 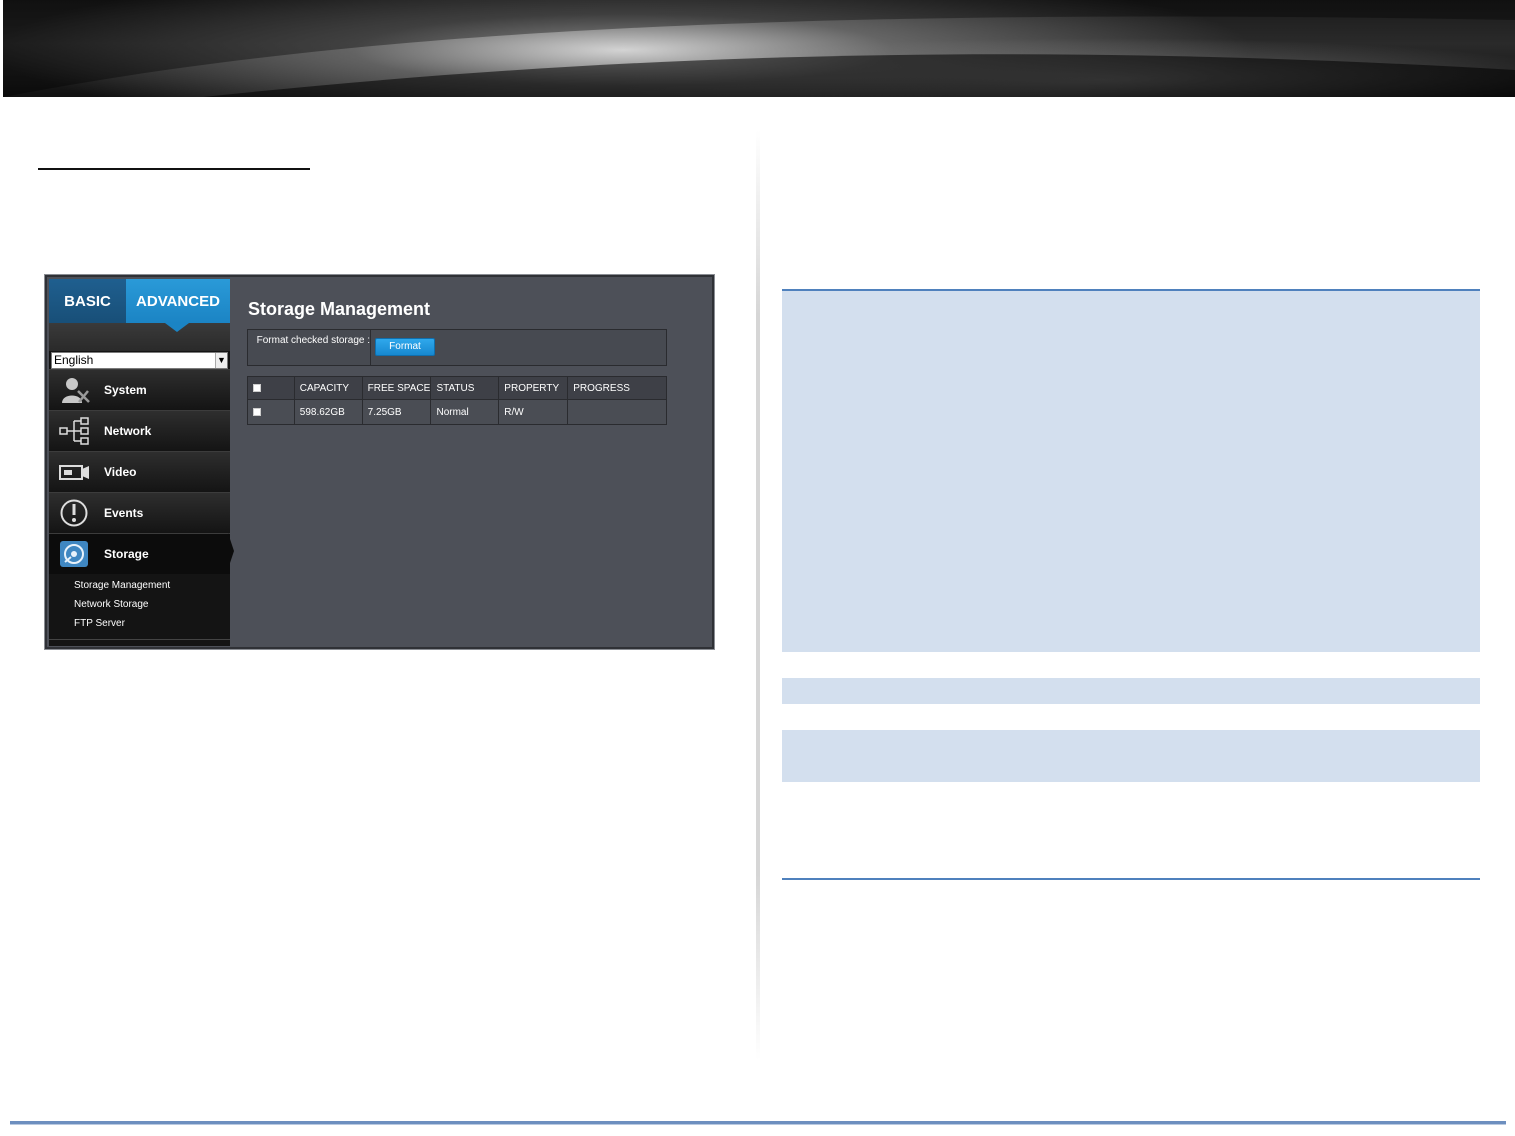 I want to click on table-bottom-rule, so click(x=1131, y=879).